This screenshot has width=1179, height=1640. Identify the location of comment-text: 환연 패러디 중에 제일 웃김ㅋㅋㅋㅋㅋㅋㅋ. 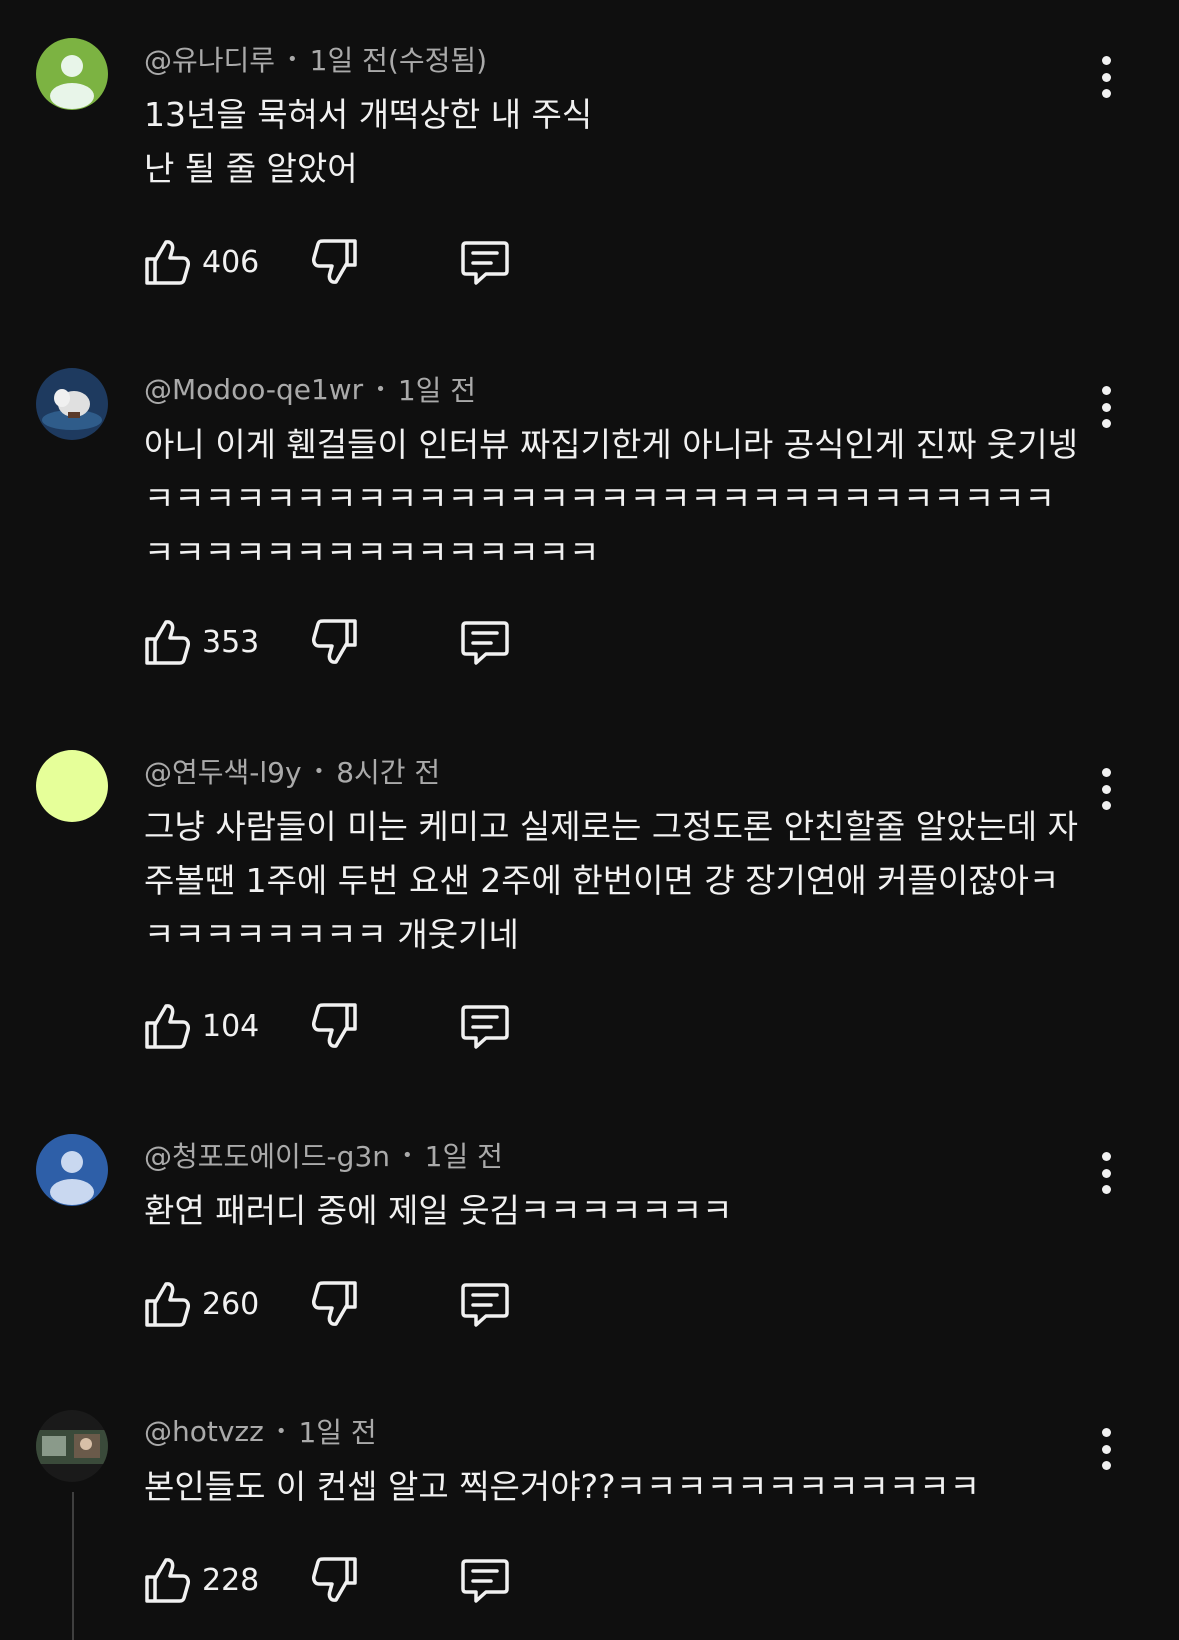
(438, 1210).